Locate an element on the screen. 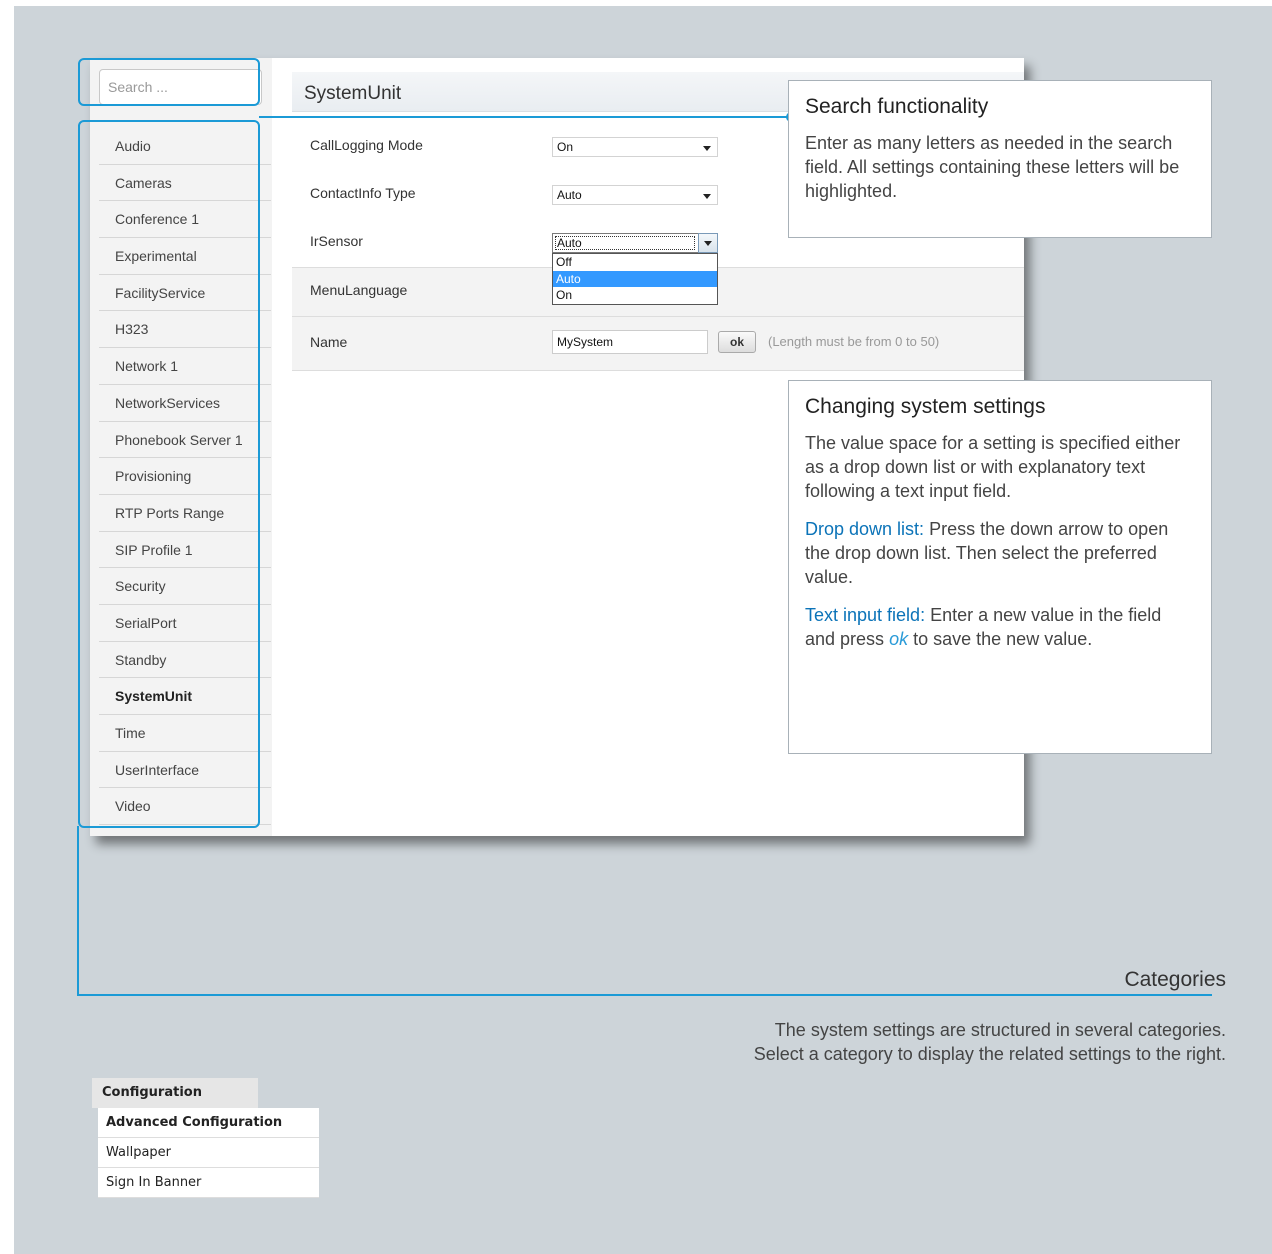  setting-label: ContactInfo Type is located at coordinates (363, 193).